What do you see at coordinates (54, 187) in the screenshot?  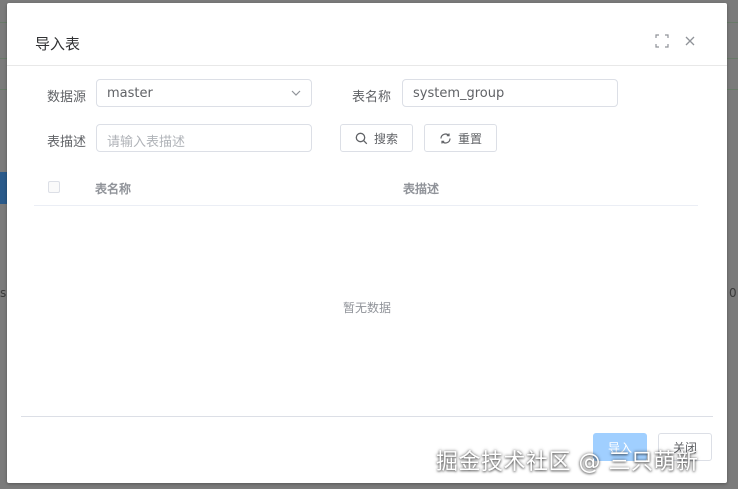 I see `select-all-checkbox` at bounding box center [54, 187].